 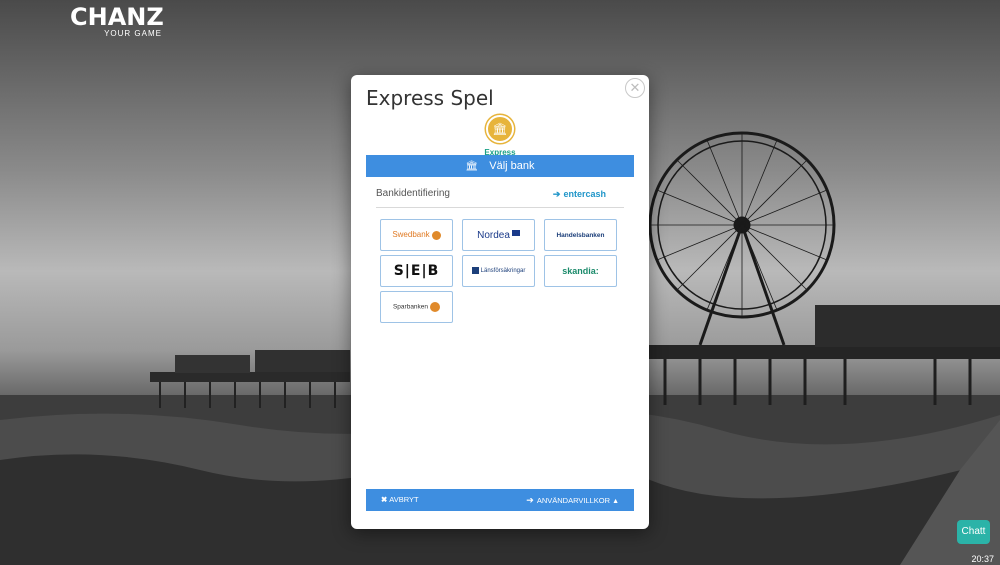 I want to click on nordea-sail-icon, so click(x=515, y=232).